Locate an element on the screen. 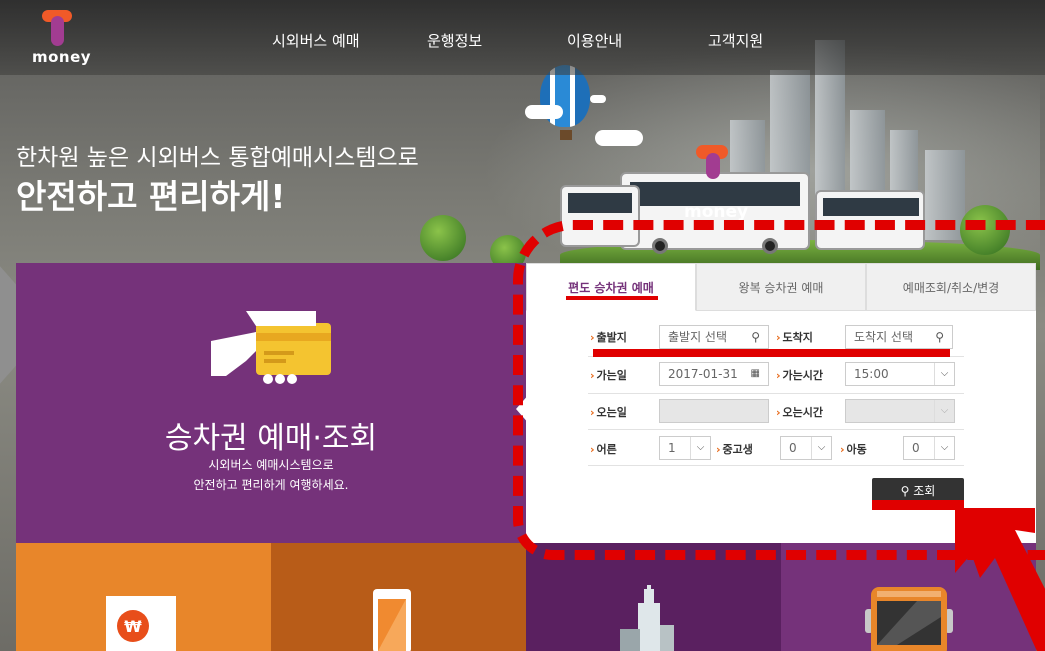 This screenshot has width=1045, height=651. tmoney-logo: money is located at coordinates (64, 39).